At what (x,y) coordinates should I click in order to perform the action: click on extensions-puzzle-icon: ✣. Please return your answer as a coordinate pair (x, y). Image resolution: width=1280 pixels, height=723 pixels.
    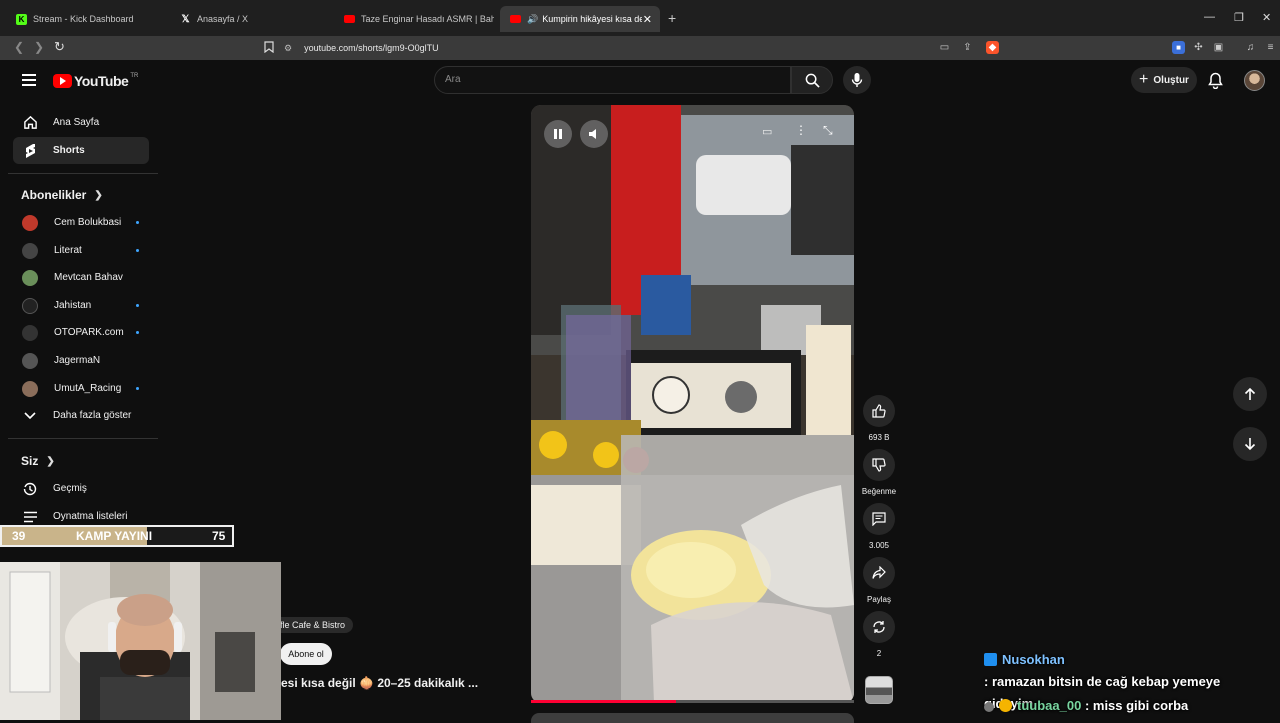
    Looking at the image, I should click on (1198, 47).